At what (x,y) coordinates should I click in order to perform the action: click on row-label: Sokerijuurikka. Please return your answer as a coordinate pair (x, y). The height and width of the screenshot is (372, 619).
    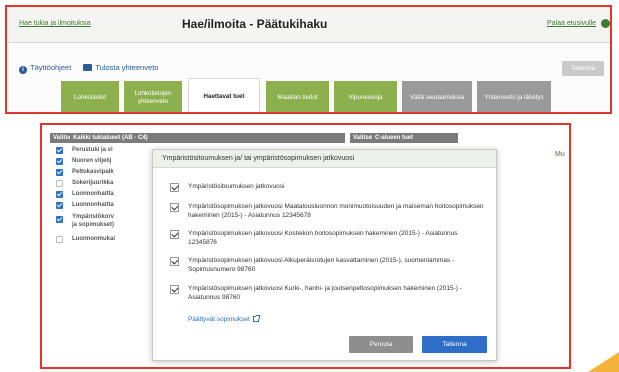
    Looking at the image, I should click on (93, 183).